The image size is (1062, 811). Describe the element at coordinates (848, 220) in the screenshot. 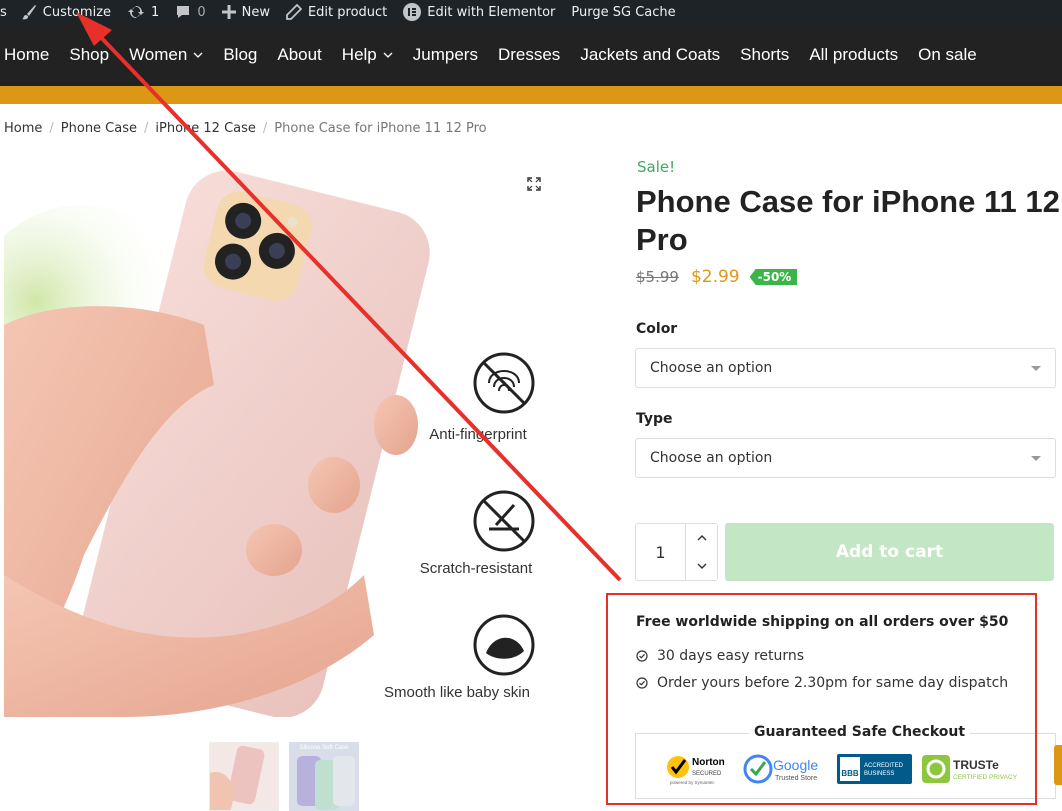

I see `product-title: Phone Case for iPhone 11 12 Pro` at that location.